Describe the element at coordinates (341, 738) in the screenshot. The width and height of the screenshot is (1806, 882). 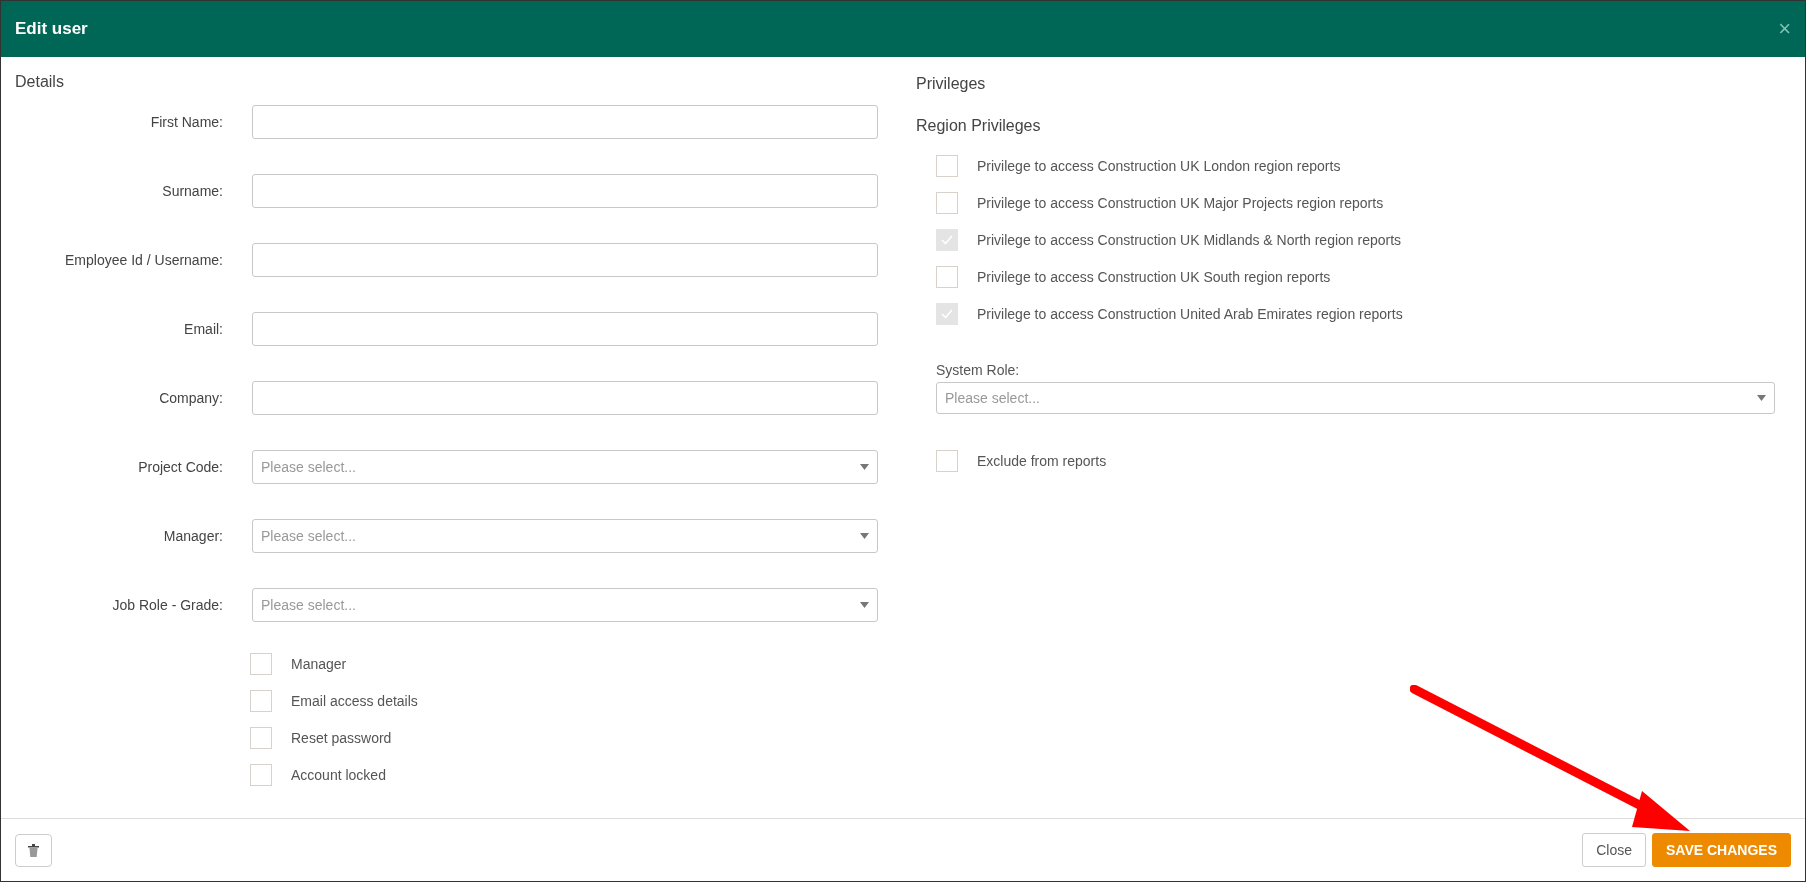
I see `checkbox-label: Reset password` at that location.